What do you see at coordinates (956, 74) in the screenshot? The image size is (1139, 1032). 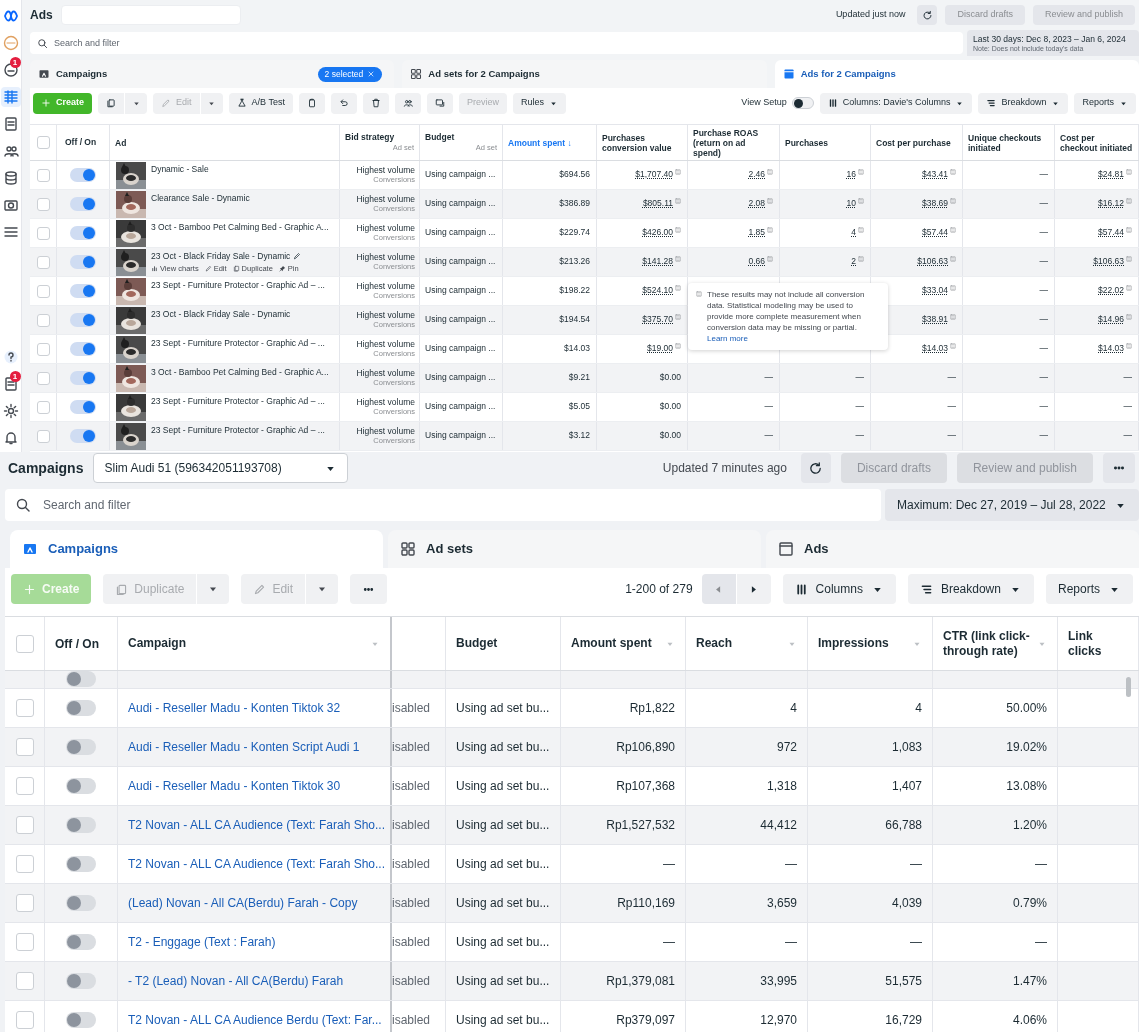 I see `tab: Ads for 2 Campaigns` at bounding box center [956, 74].